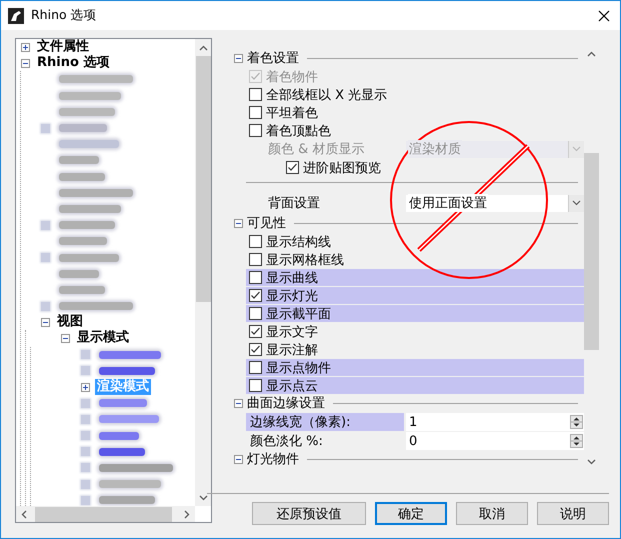 This screenshot has height=539, width=621. What do you see at coordinates (286, 441) in the screenshot?
I see `field-label: 颜色淡化 %:` at bounding box center [286, 441].